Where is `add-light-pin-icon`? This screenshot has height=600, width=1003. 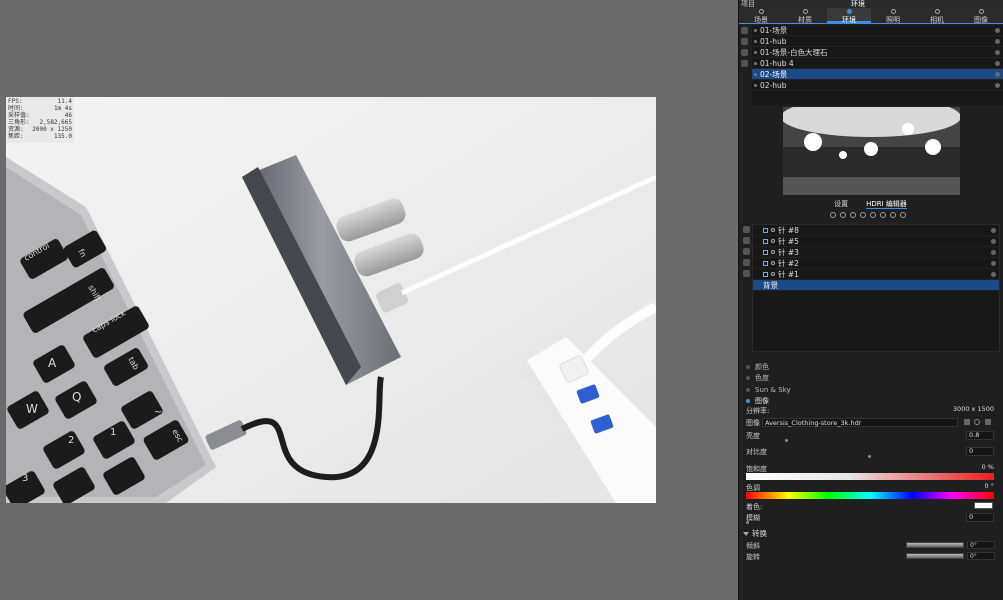
add-light-pin-icon is located at coordinates (746, 229).